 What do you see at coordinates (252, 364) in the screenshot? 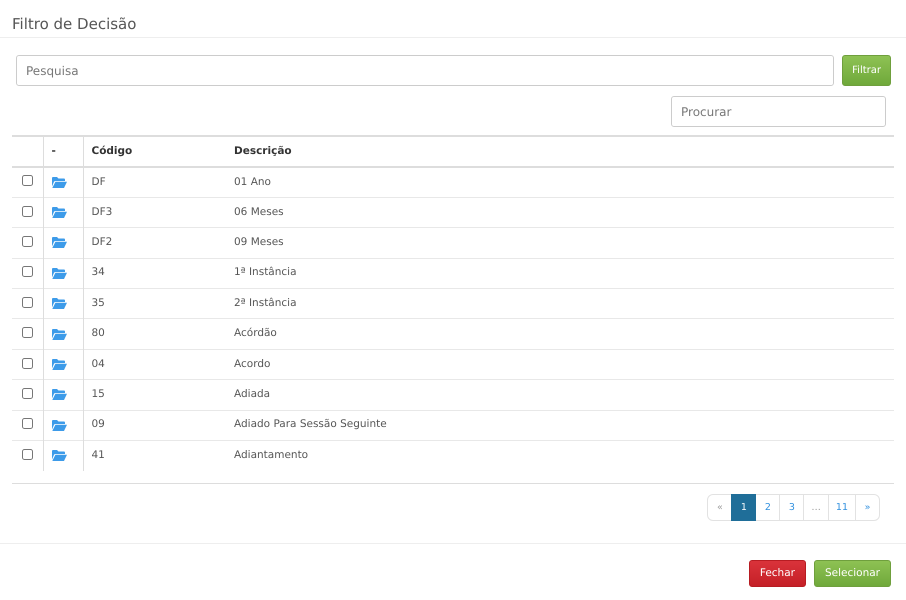
I see `description-text: Acordo` at bounding box center [252, 364].